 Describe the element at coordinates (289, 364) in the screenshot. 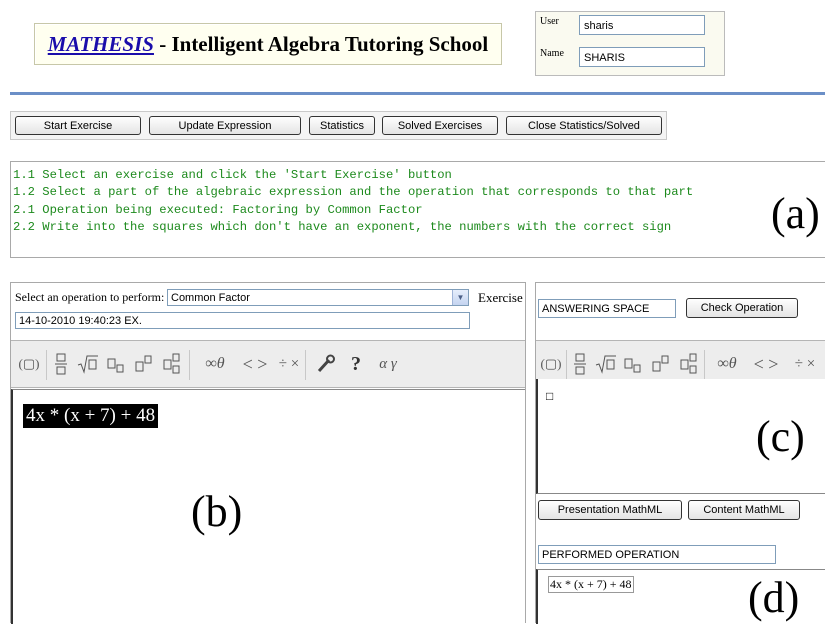

I see `operator-icon: ÷ ×` at that location.